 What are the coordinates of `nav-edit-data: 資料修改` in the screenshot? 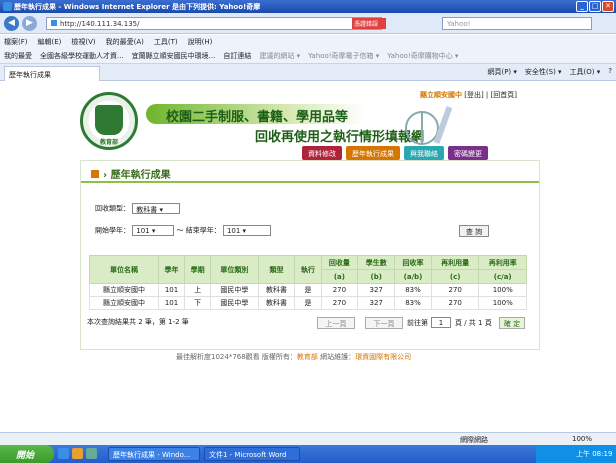 It's located at (322, 153).